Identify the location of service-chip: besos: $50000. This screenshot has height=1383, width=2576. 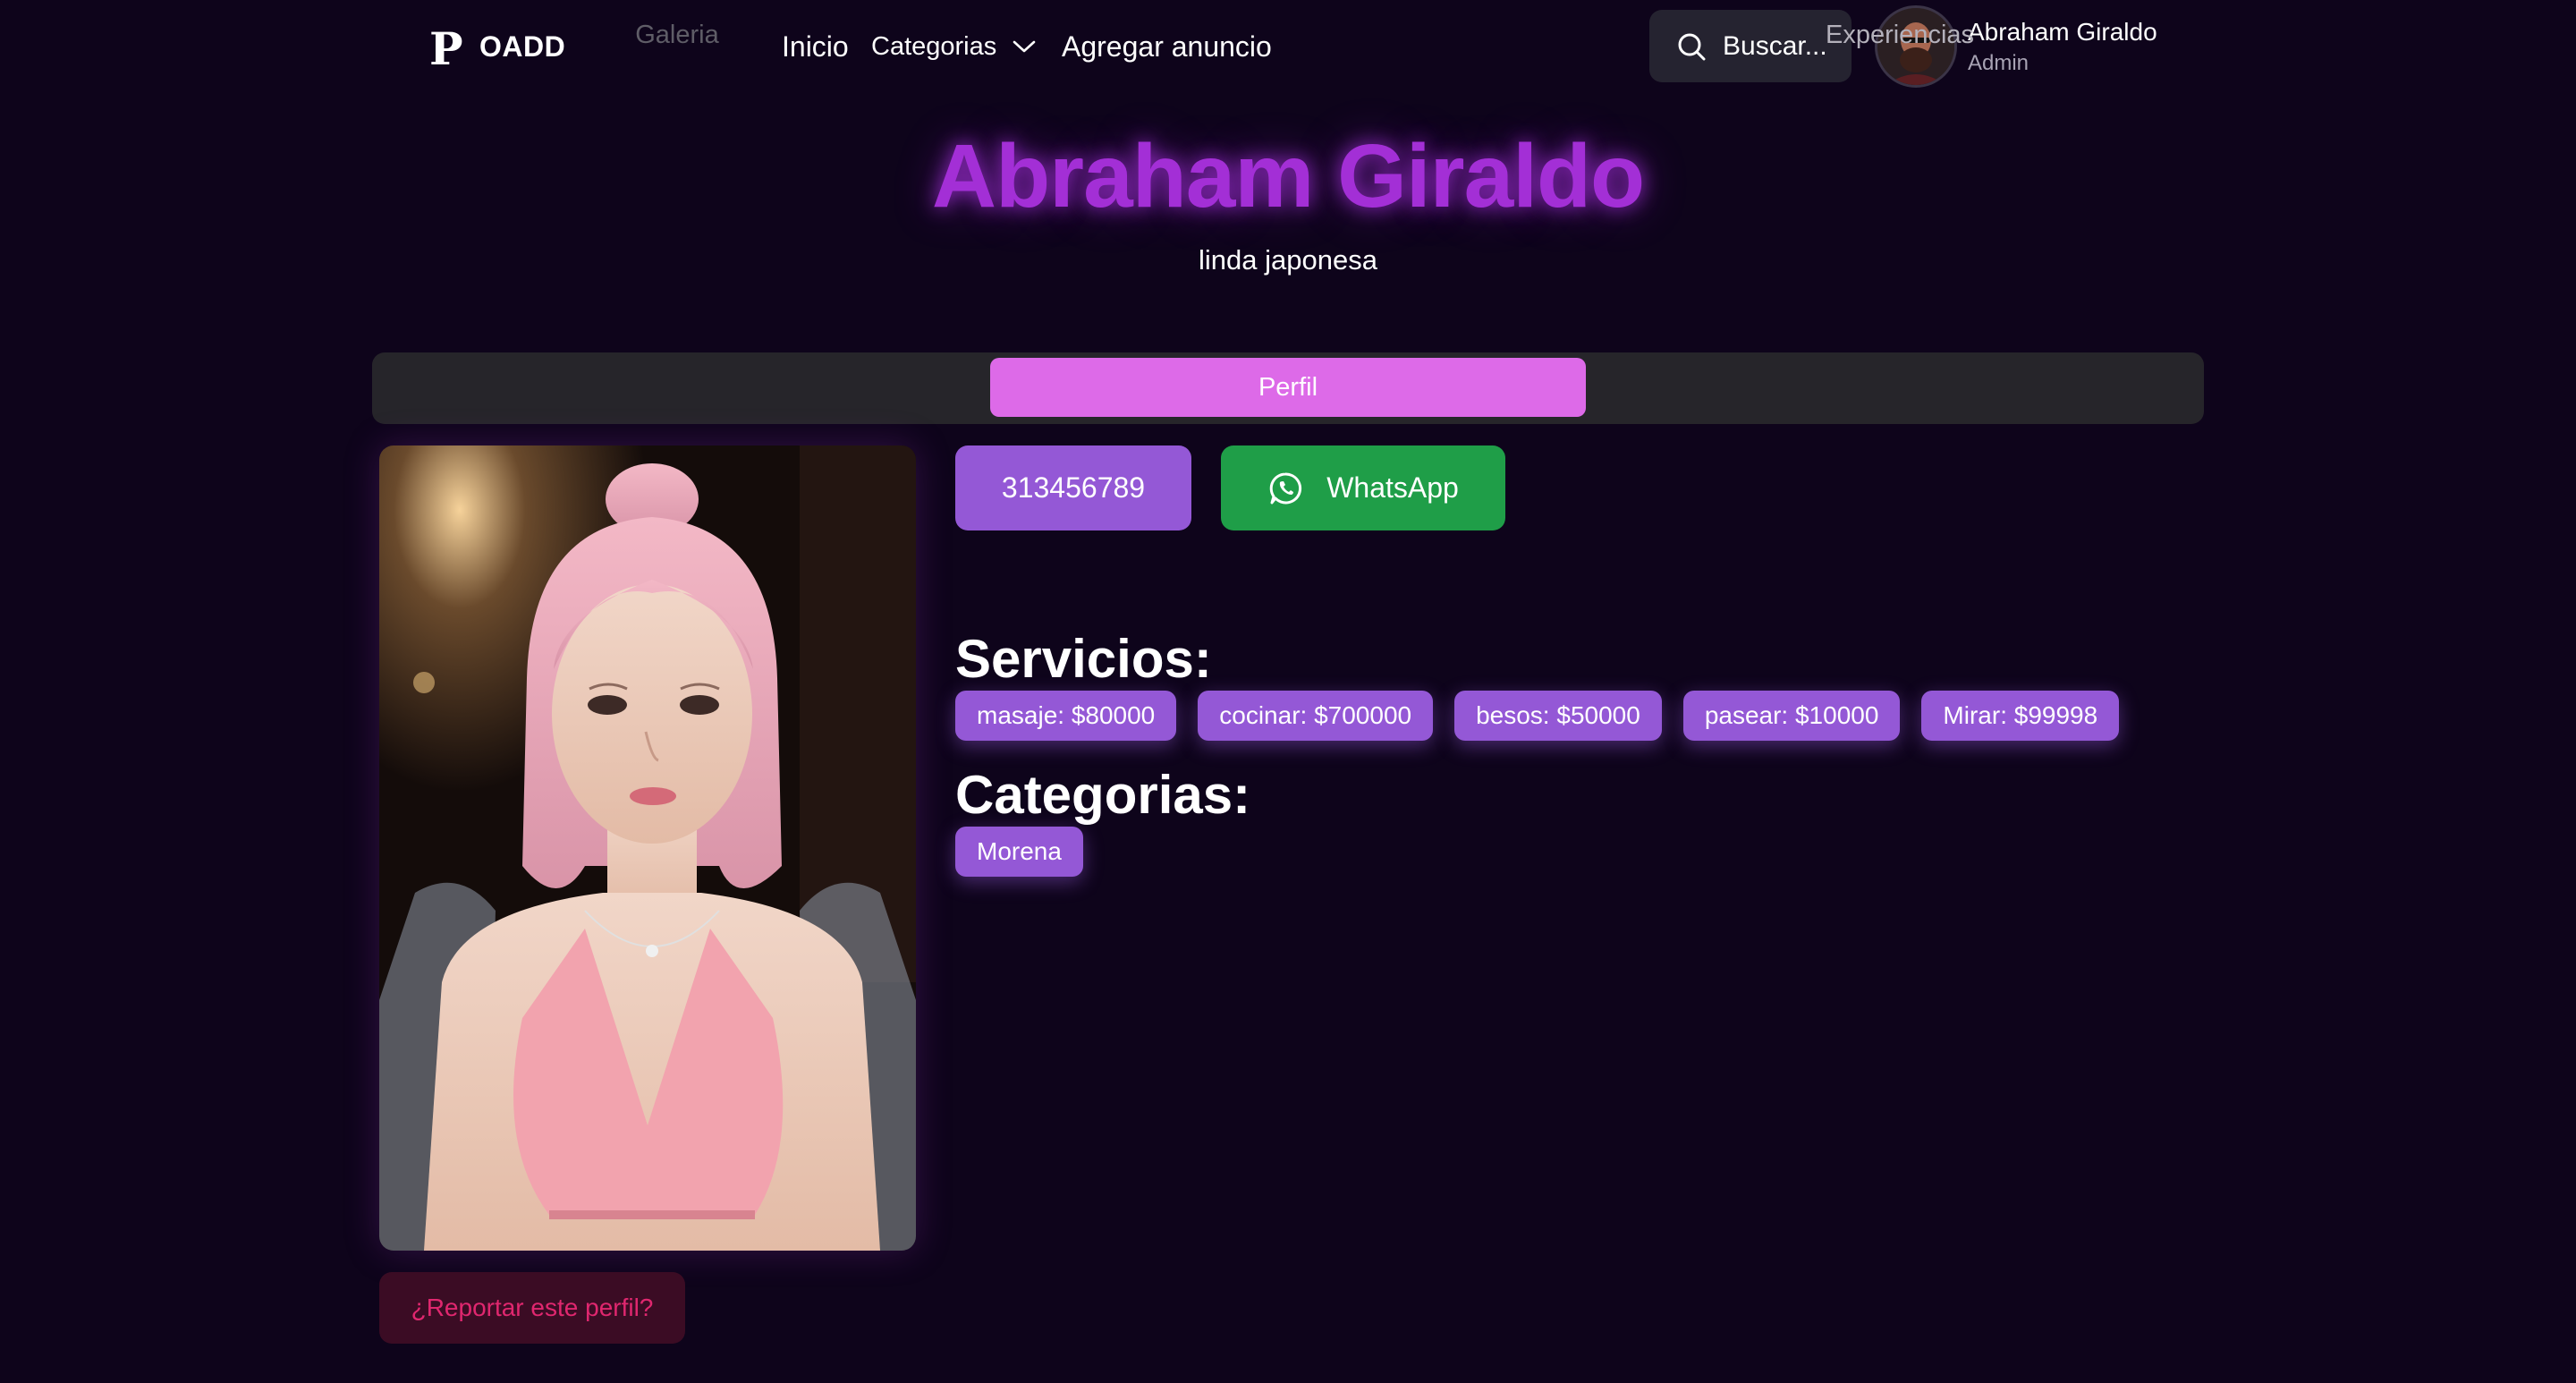
(1558, 716).